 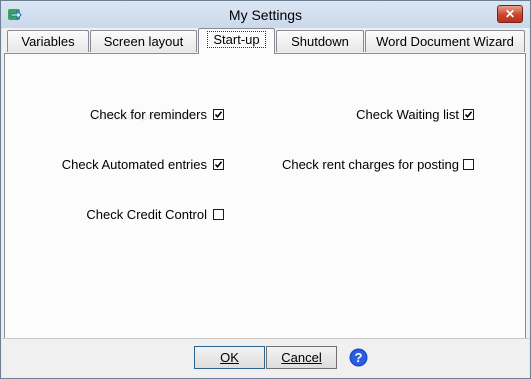 I want to click on tab-label: Start-up, so click(x=236, y=39).